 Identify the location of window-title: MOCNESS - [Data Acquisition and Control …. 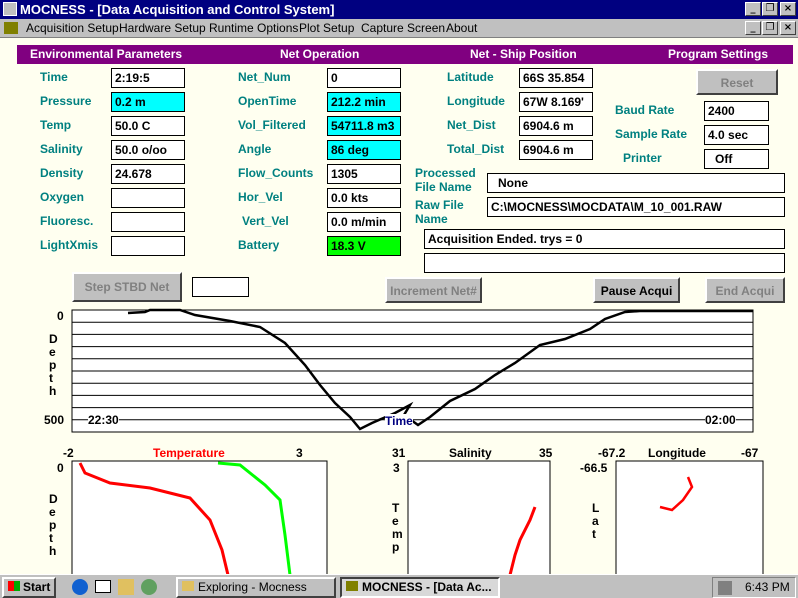
(177, 9).